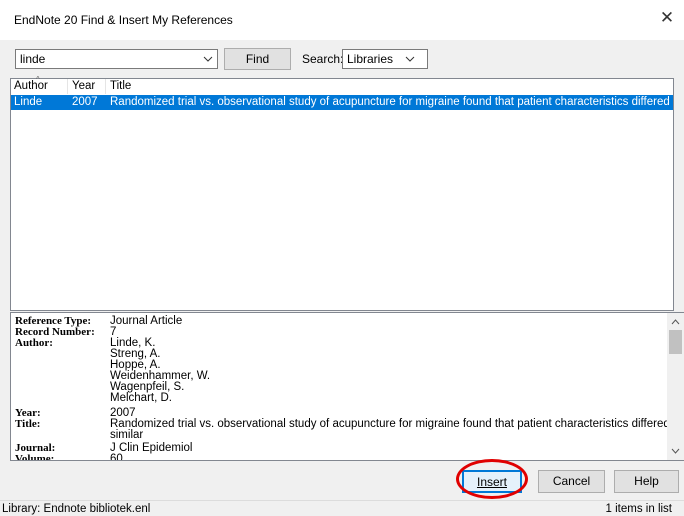  I want to click on author-value: Melchart, D., so click(141, 398).